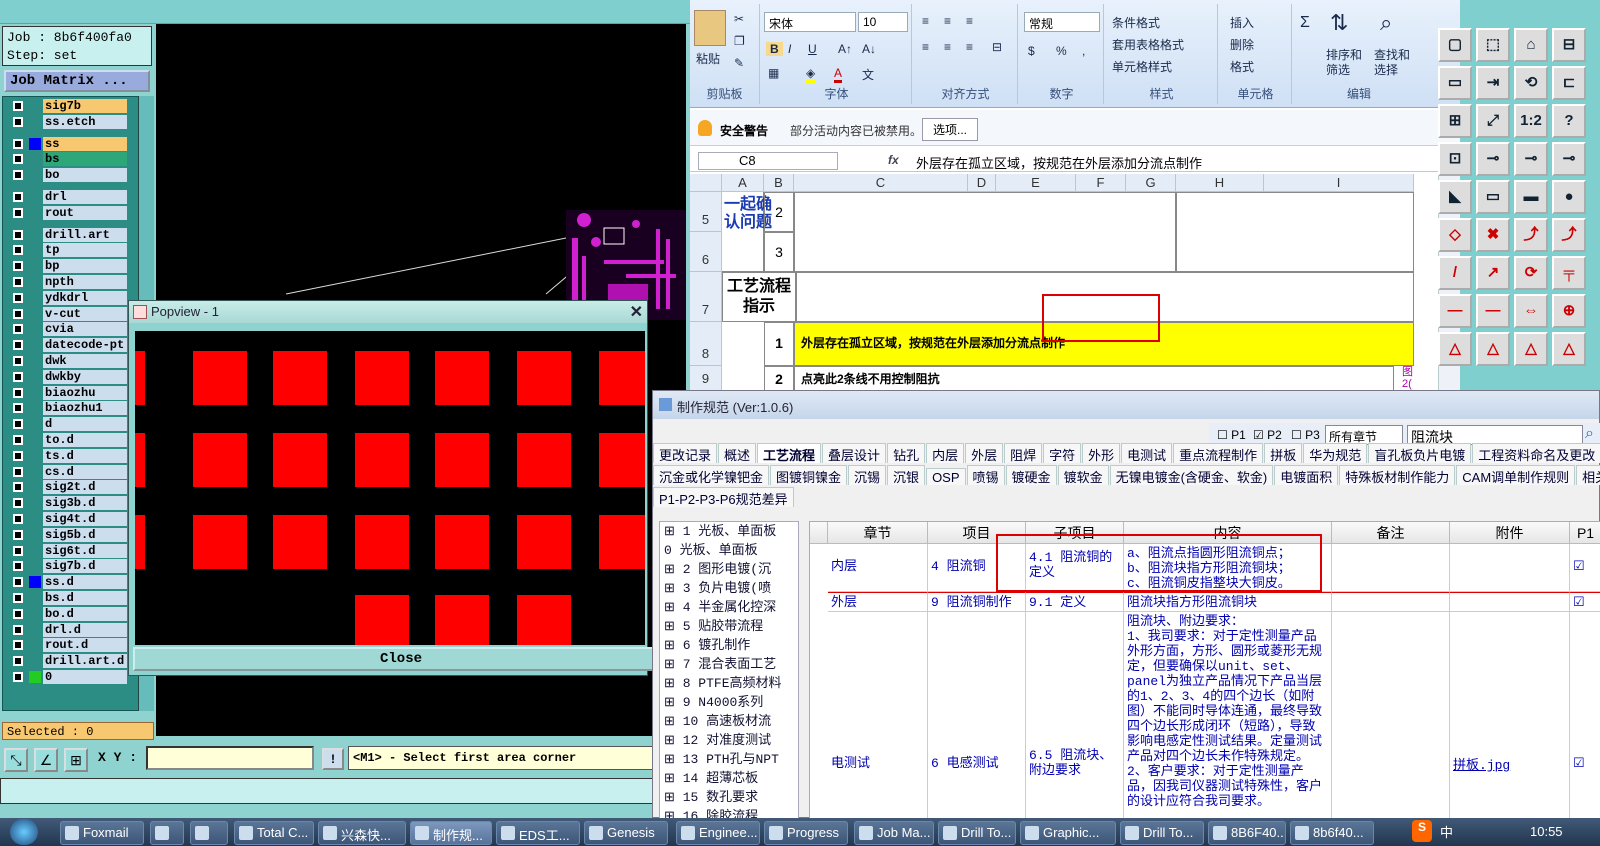  Describe the element at coordinates (854, 453) in the screenshot. I see `tab-item: 叠层设计` at that location.